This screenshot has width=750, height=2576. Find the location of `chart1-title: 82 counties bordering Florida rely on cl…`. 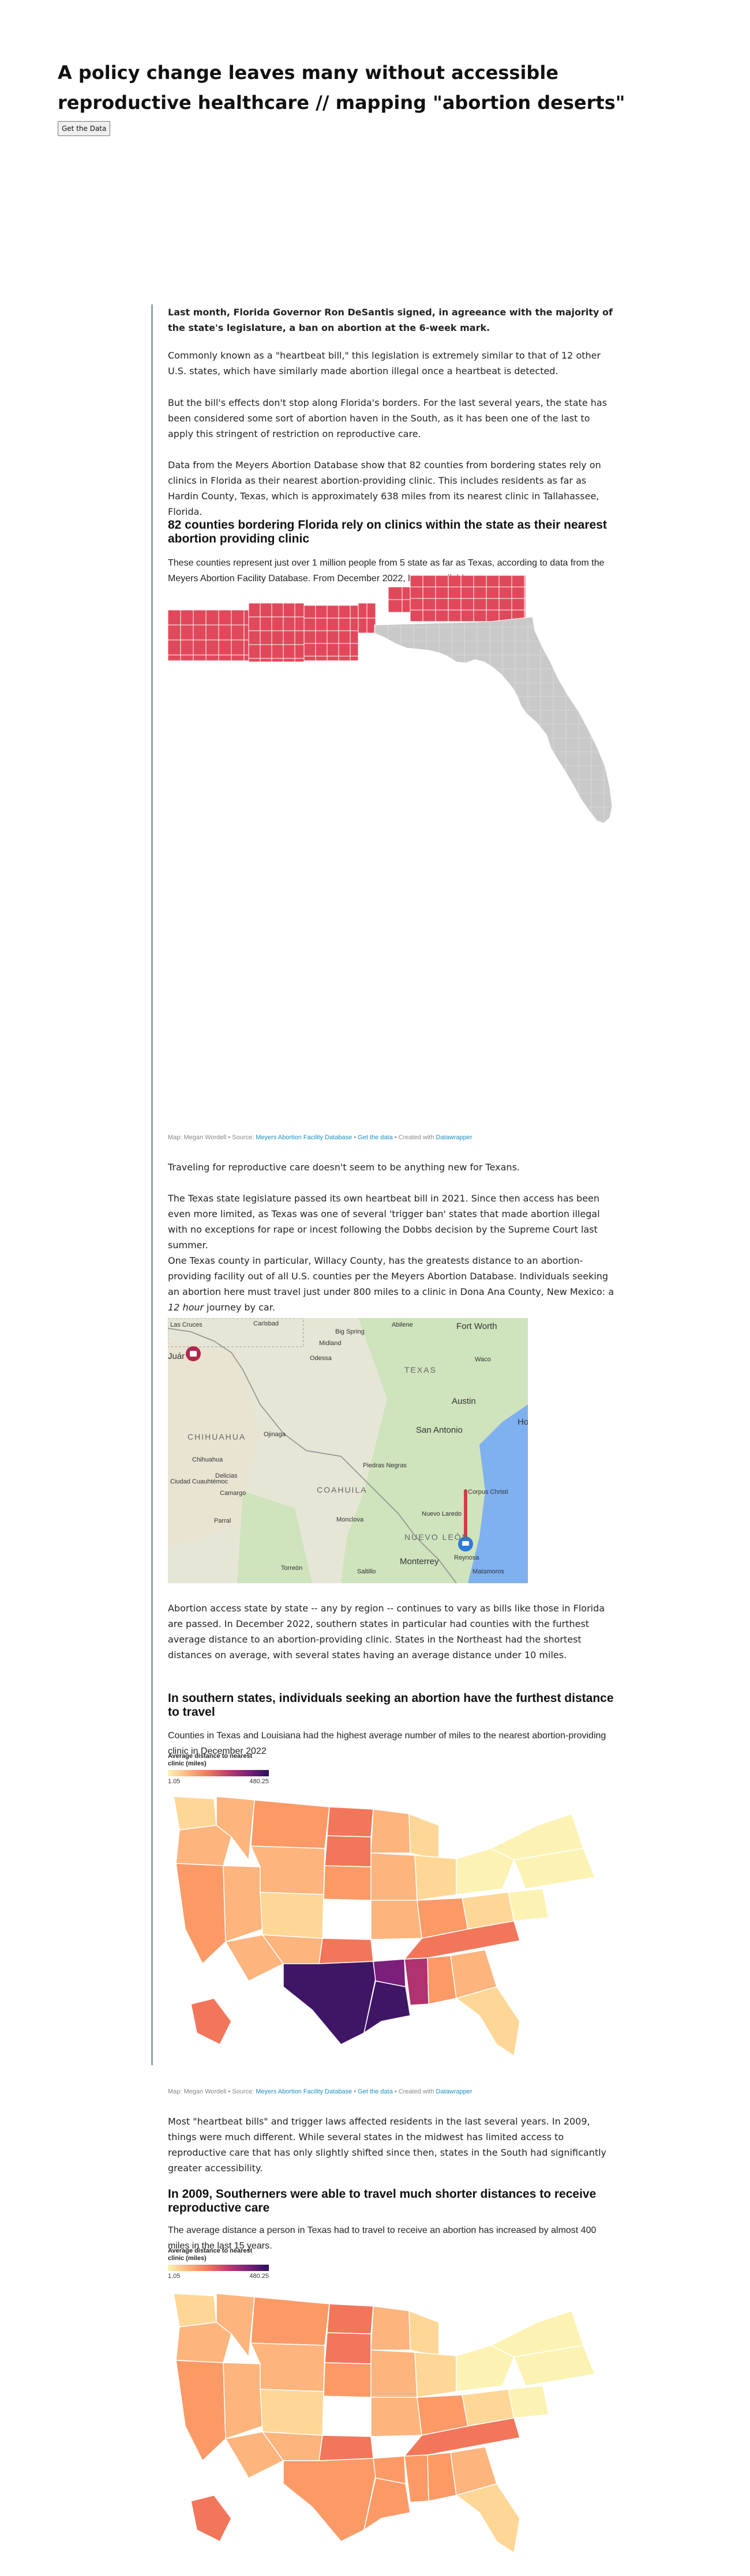

chart1-title: 82 counties bordering Florida rely on cl… is located at coordinates (387, 531).